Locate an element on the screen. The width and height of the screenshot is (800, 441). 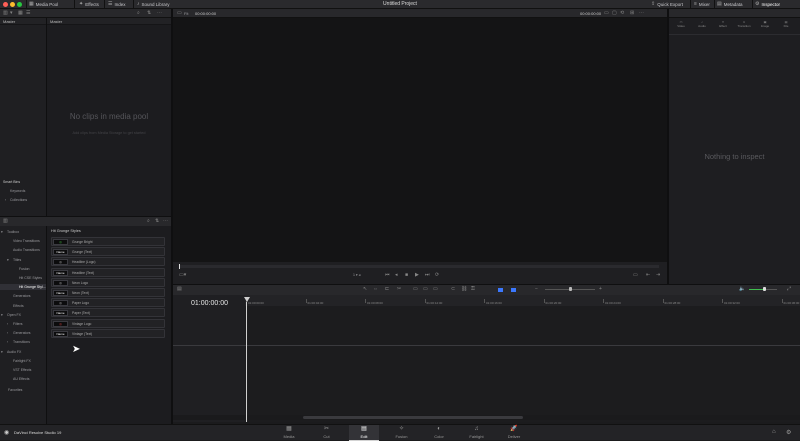
tree-item: Audio Transitions is located at coordinates (26, 250).